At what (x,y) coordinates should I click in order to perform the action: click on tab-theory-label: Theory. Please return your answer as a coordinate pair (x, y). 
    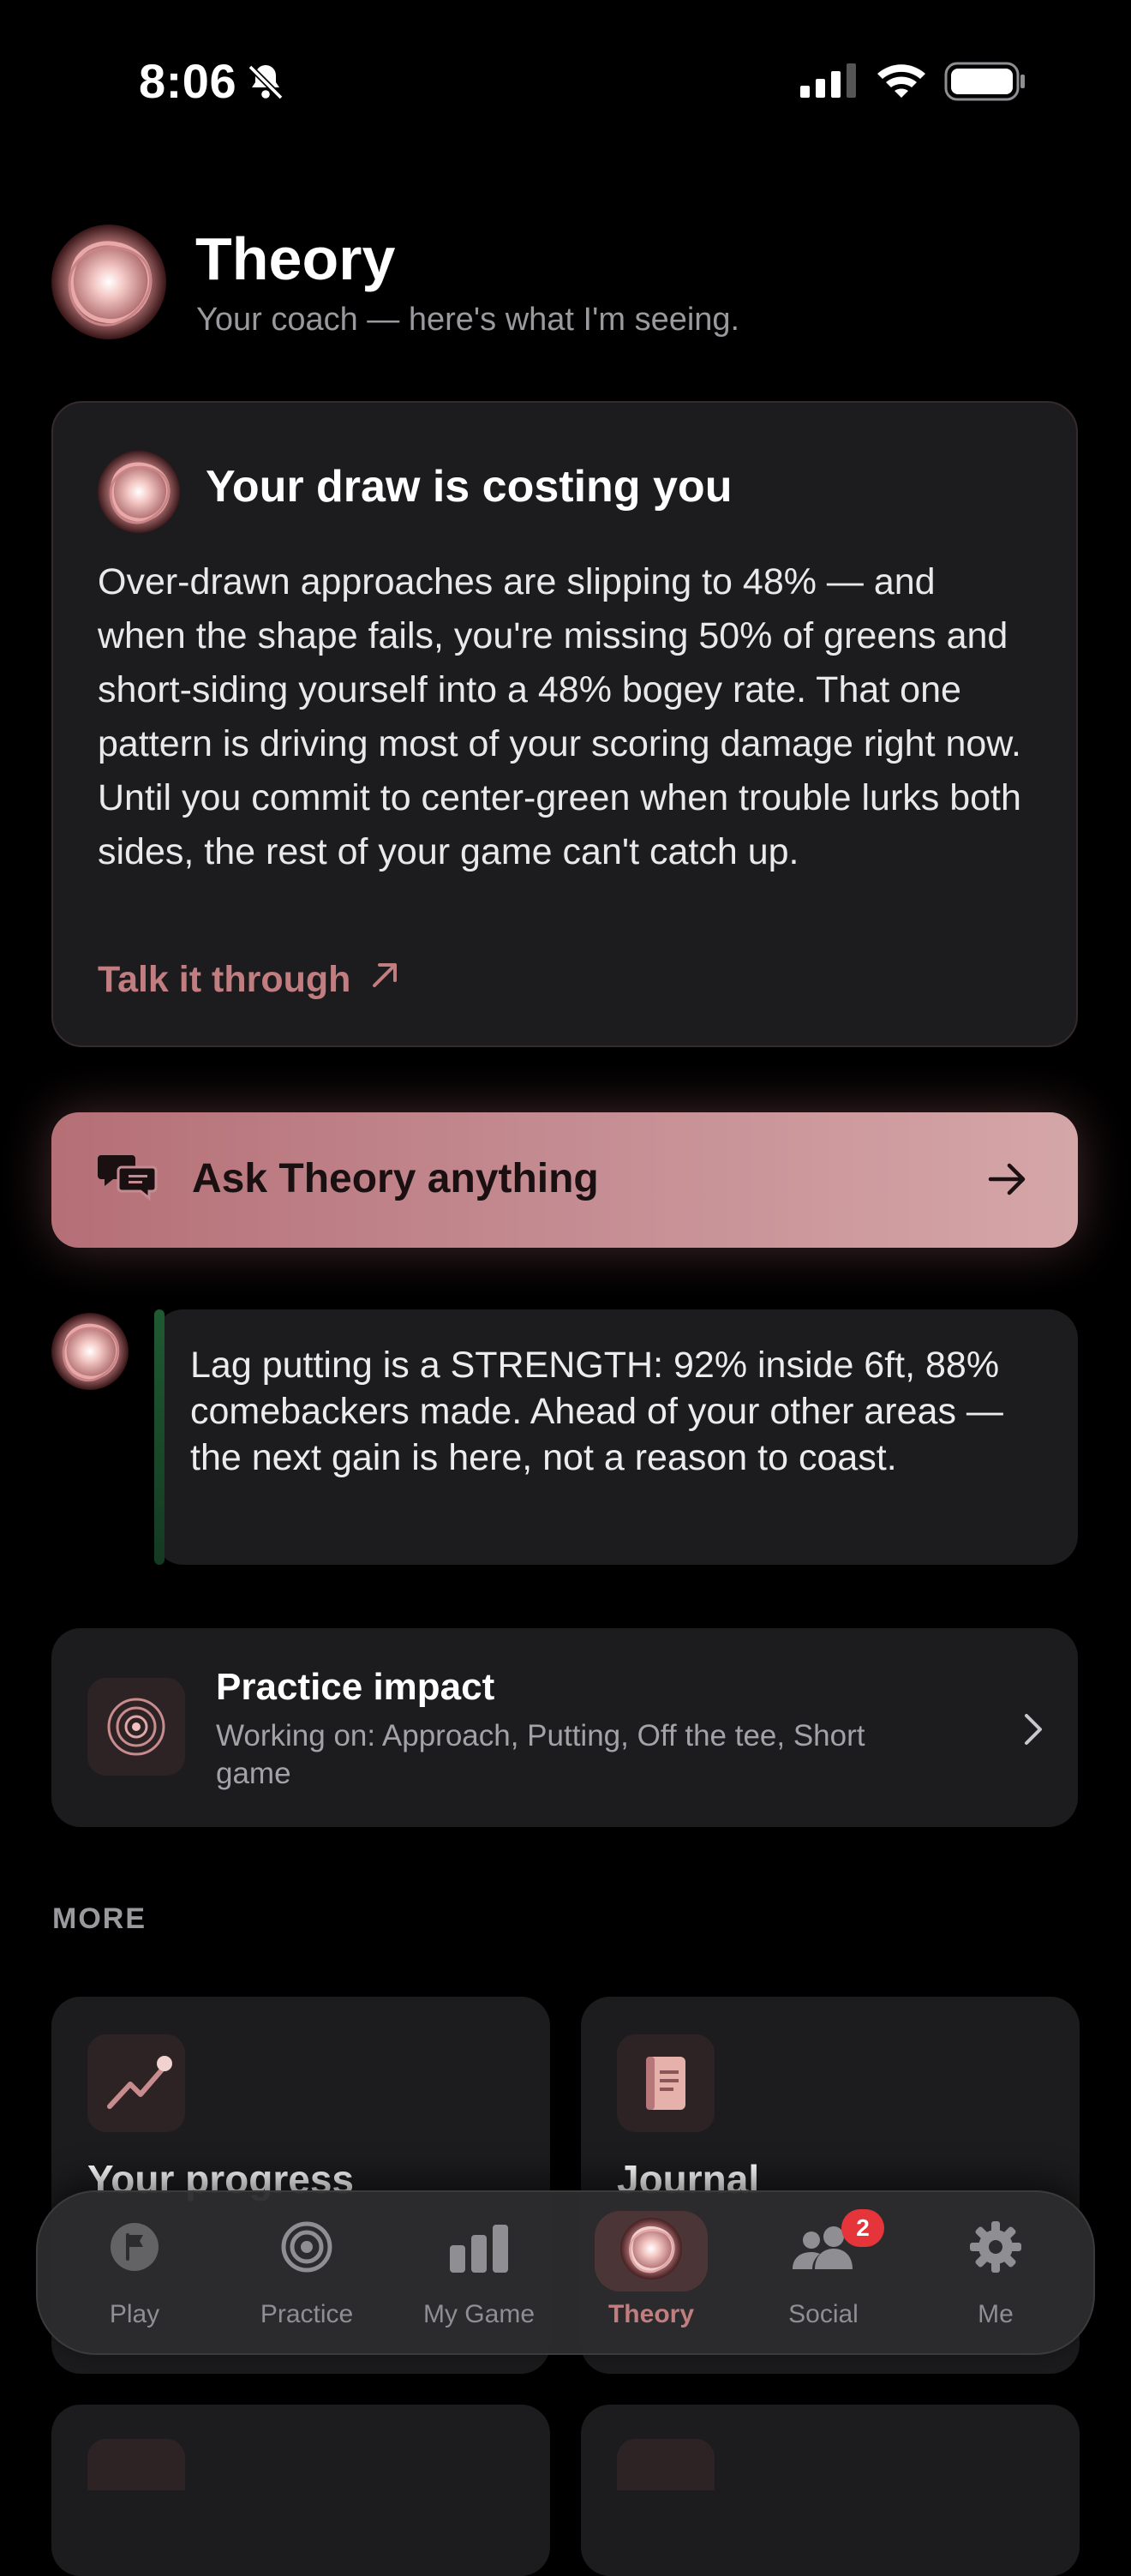
    Looking at the image, I should click on (651, 2314).